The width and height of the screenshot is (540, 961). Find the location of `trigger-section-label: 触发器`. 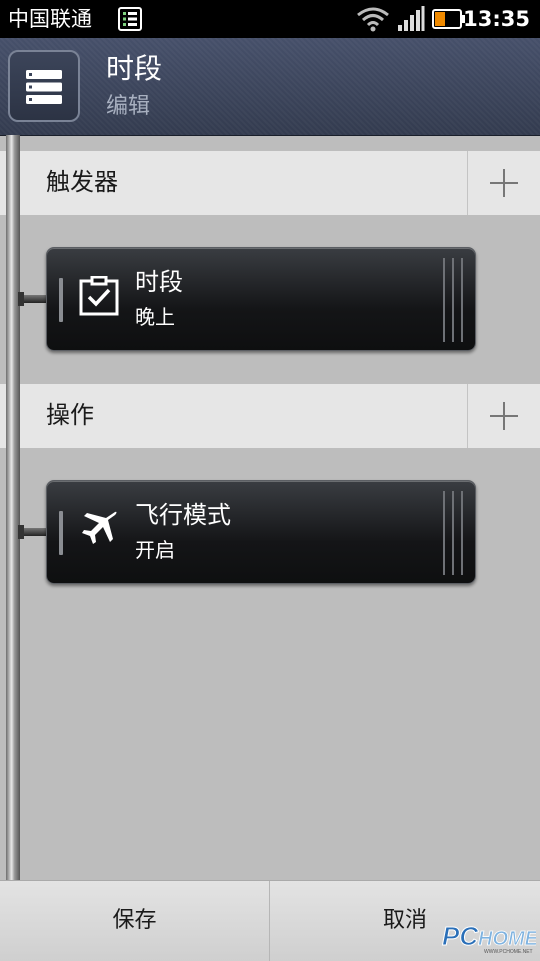

trigger-section-label: 触发器 is located at coordinates (82, 182).